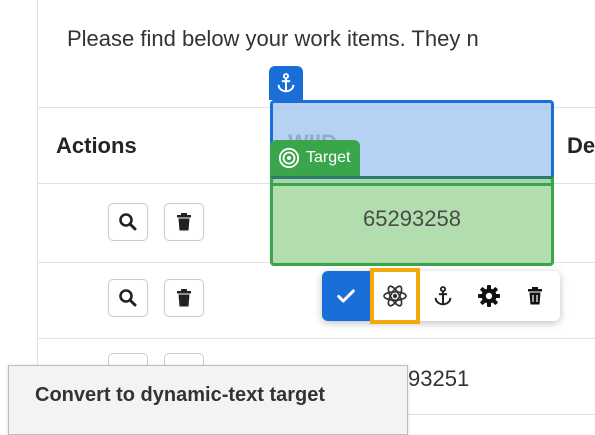 Image resolution: width=595 pixels, height=435 pixels. Describe the element at coordinates (316, 338) in the screenshot. I see `table-row-rule` at that location.